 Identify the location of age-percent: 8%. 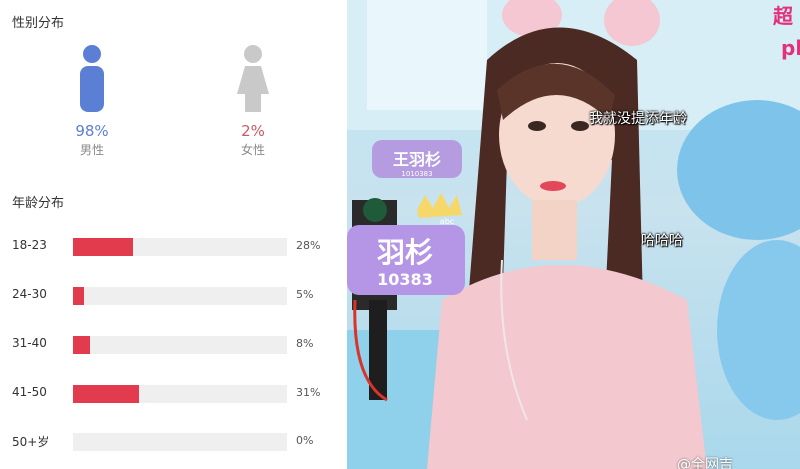
(305, 343).